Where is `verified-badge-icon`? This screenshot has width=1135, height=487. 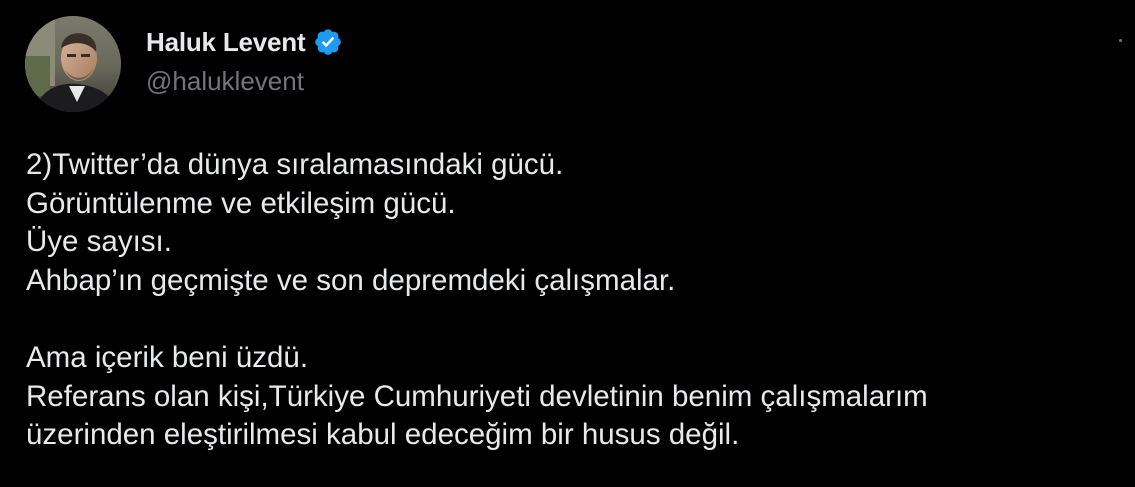 verified-badge-icon is located at coordinates (328, 42).